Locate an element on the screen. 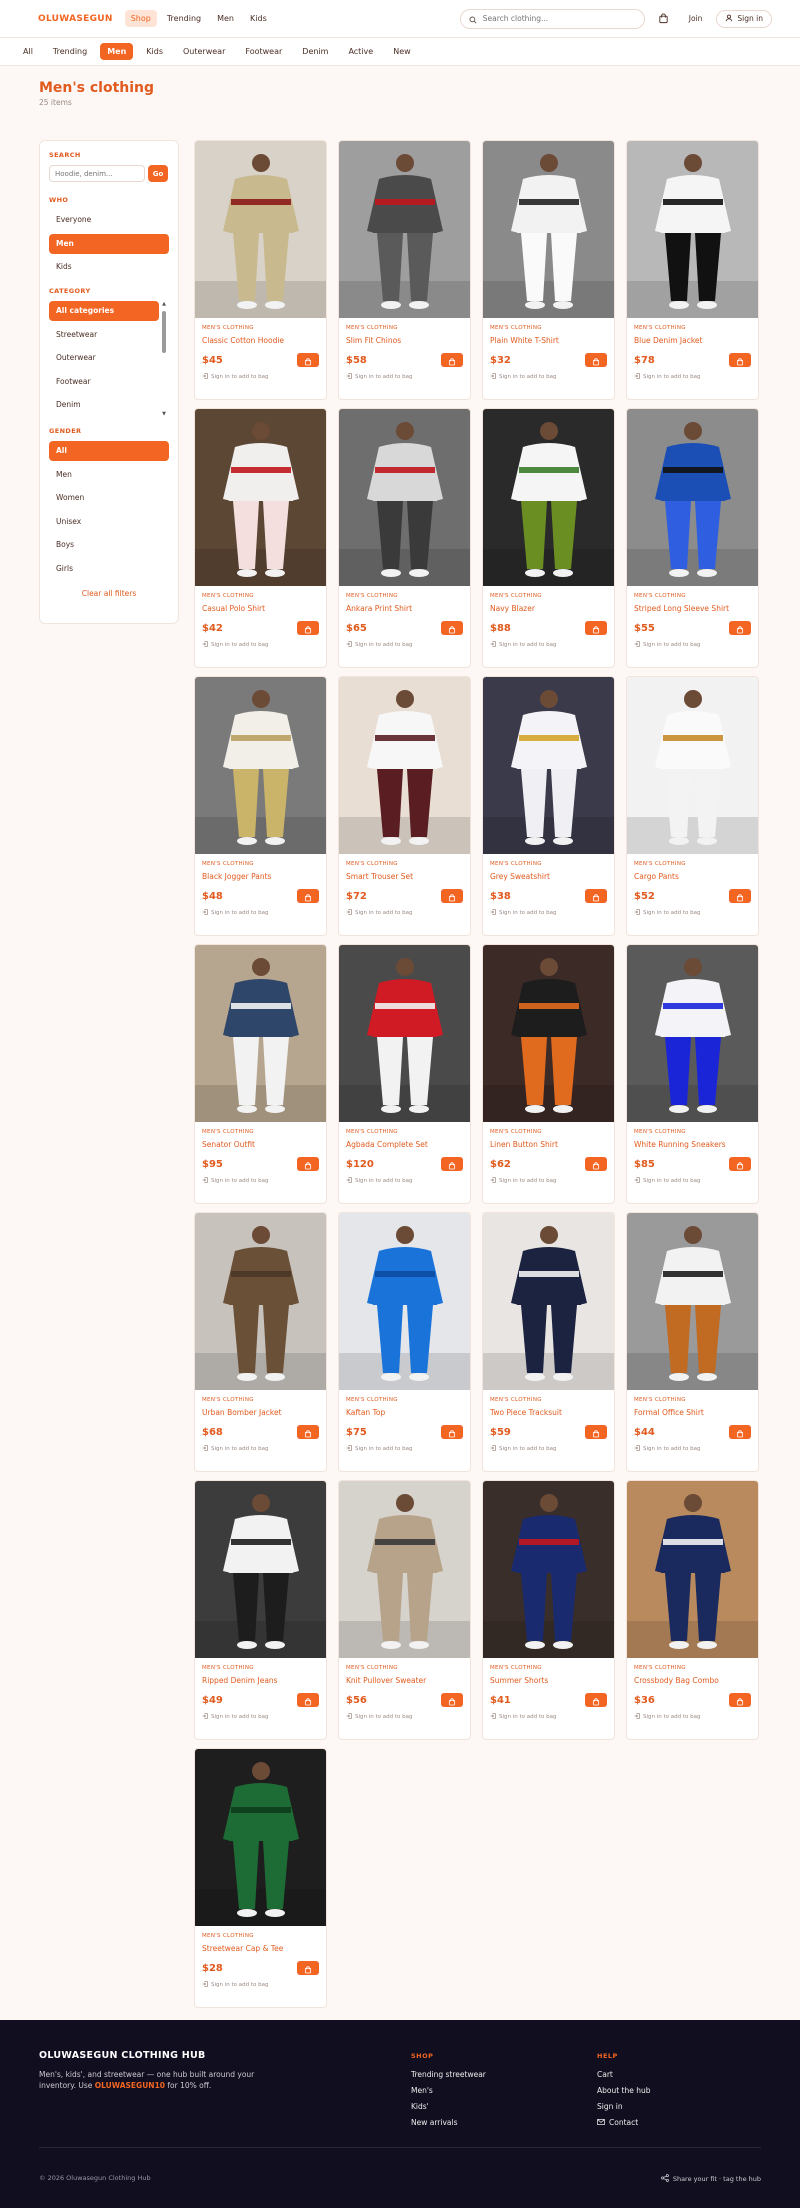  product-title: Classic Cotton Hoodie is located at coordinates (260, 342).